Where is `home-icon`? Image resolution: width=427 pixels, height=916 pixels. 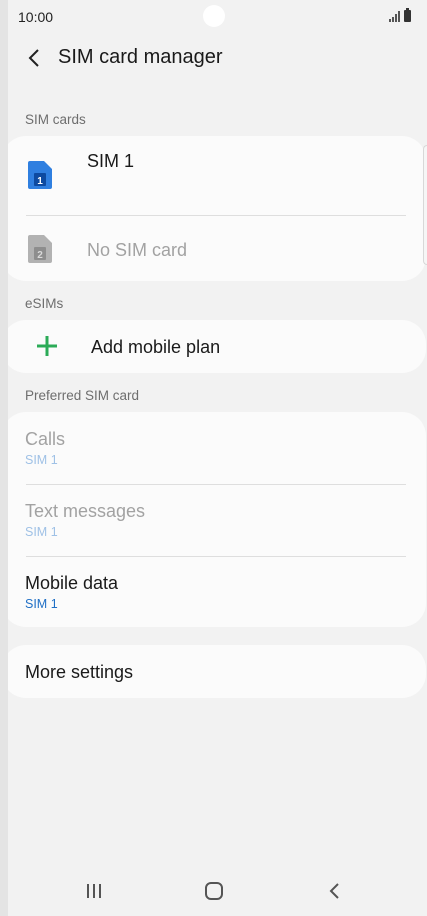
home-icon is located at coordinates (214, 891).